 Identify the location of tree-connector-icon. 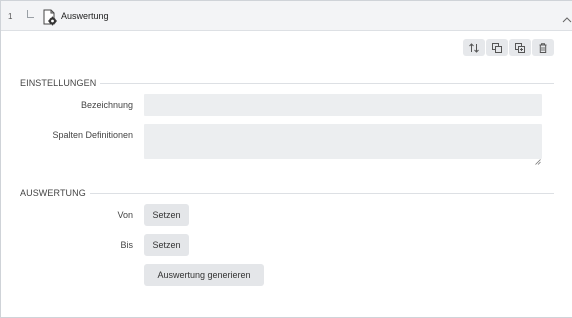
(30, 14).